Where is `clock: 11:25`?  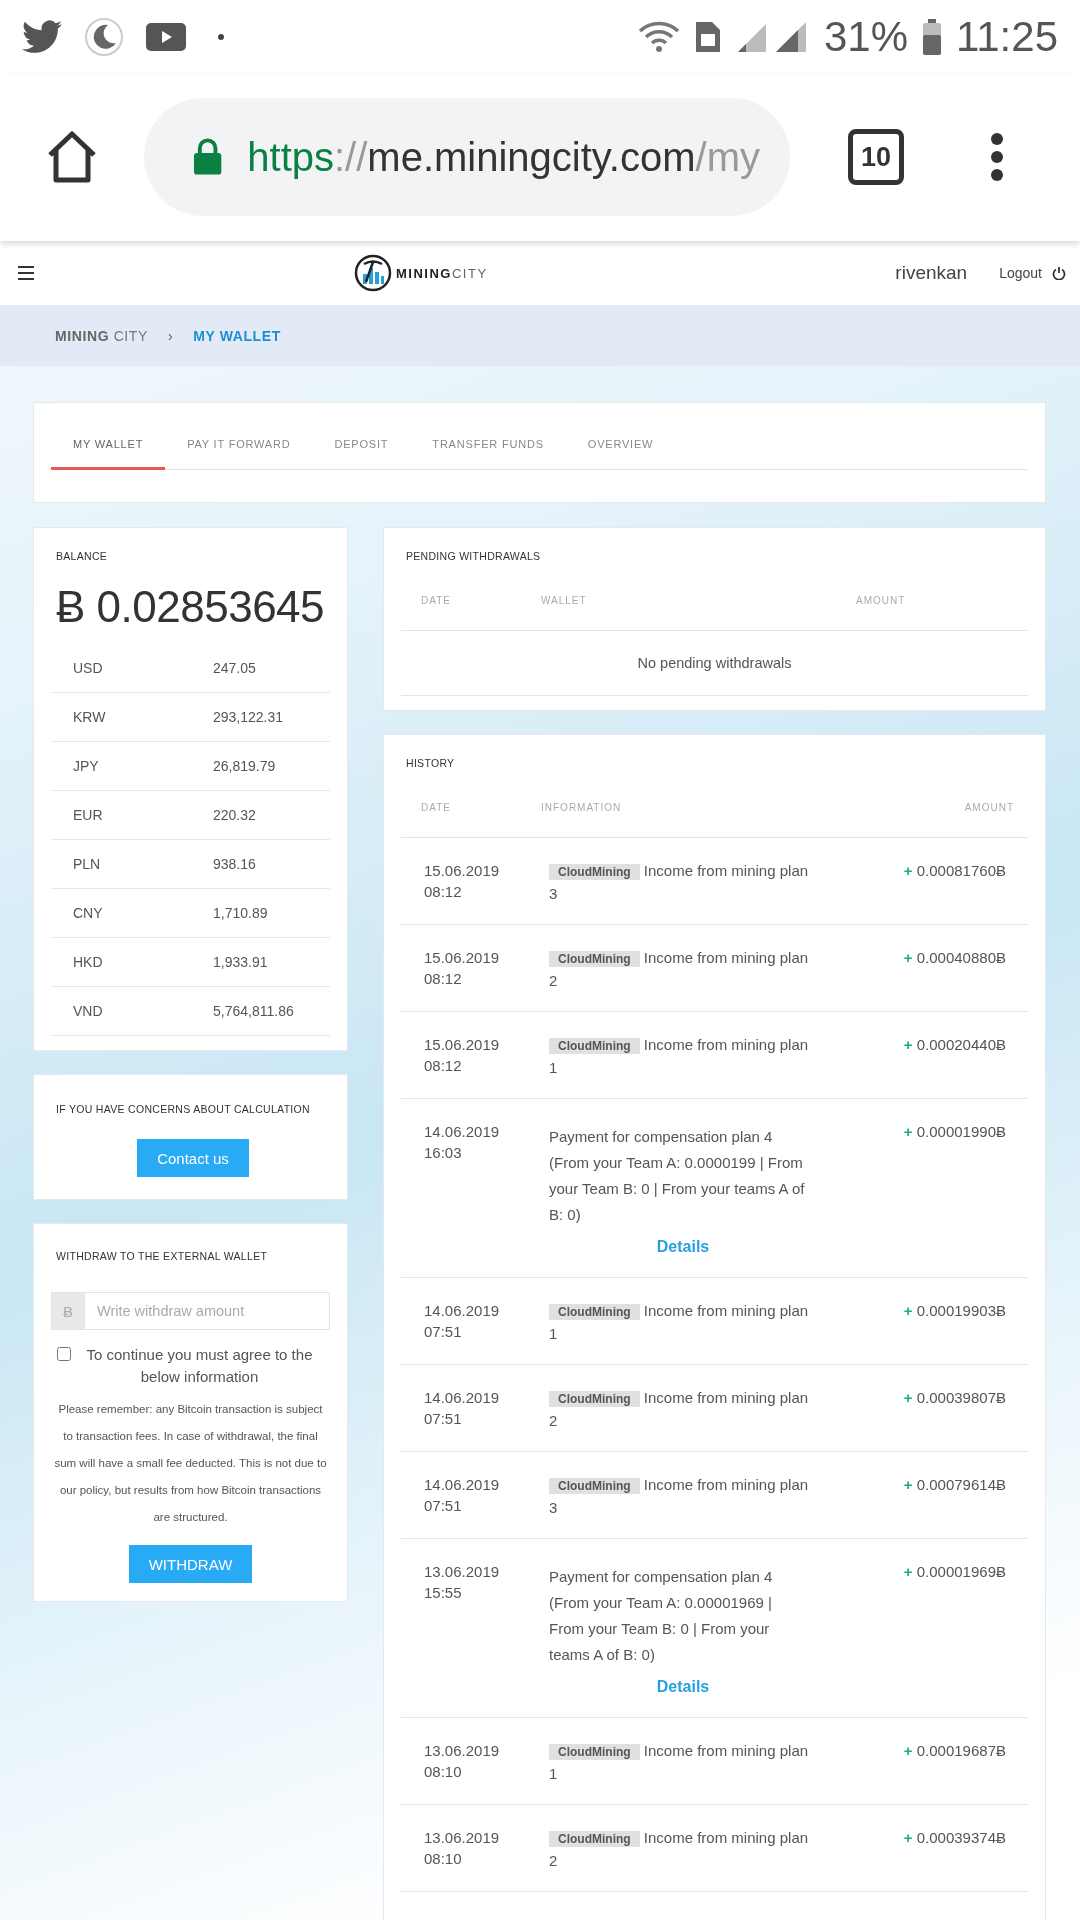 clock: 11:25 is located at coordinates (1007, 36).